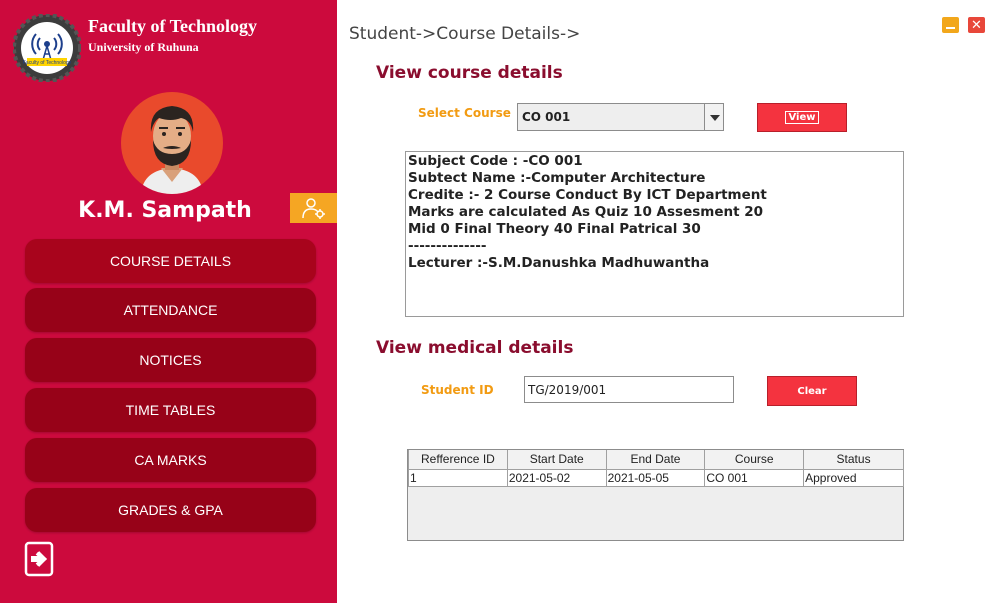  What do you see at coordinates (713, 117) in the screenshot?
I see `chevron-down-icon` at bounding box center [713, 117].